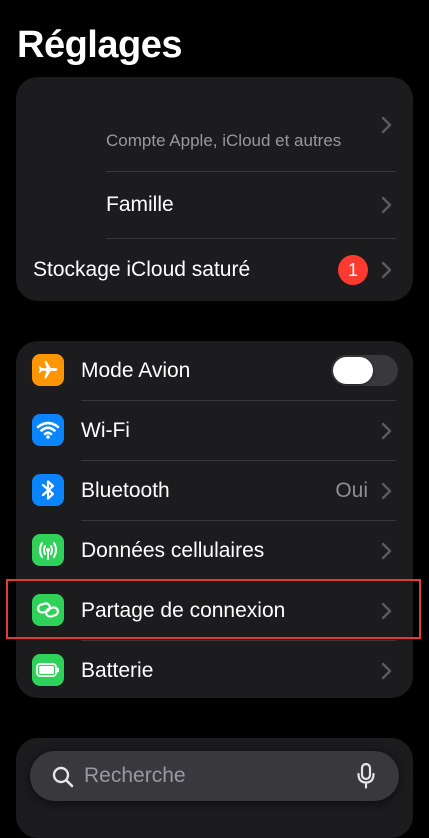  I want to click on apple-account-subtitle: Compte Apple, iCloud et autres, so click(224, 140).